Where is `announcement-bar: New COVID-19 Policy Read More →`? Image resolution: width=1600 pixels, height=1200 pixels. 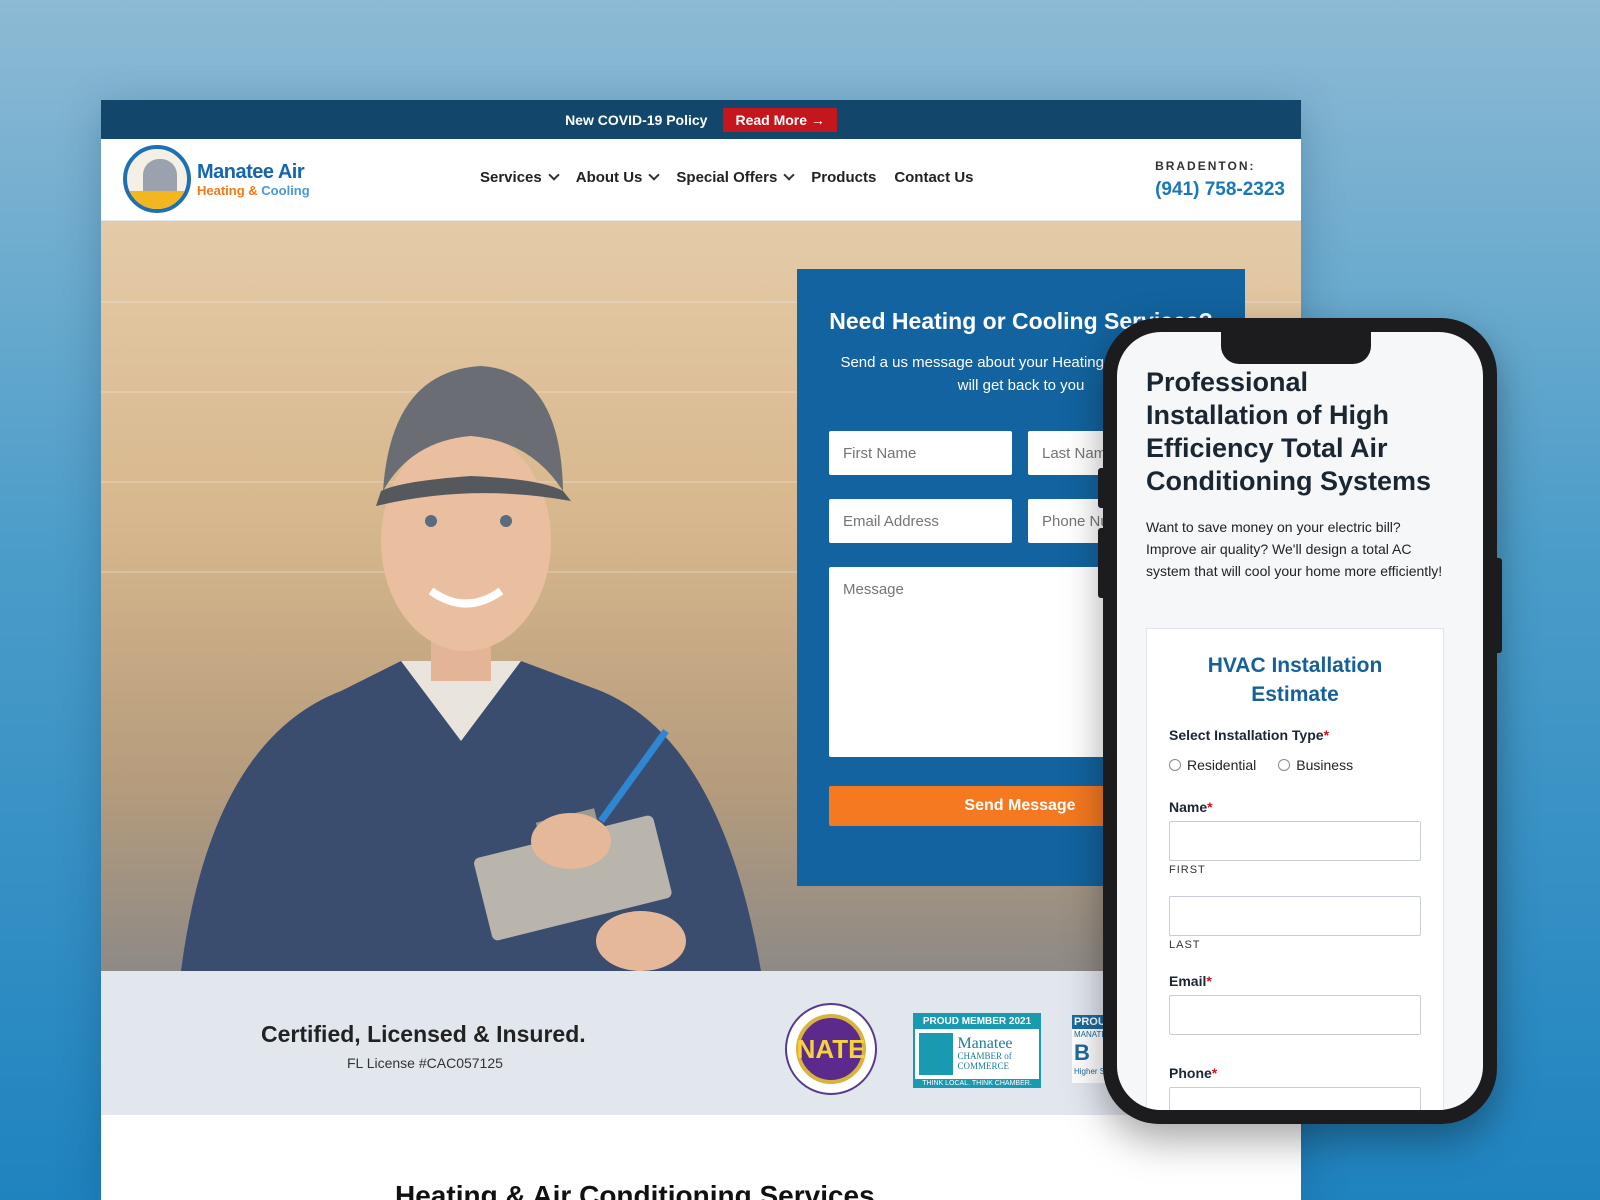
announcement-bar: New COVID-19 Policy Read More → is located at coordinates (701, 119).